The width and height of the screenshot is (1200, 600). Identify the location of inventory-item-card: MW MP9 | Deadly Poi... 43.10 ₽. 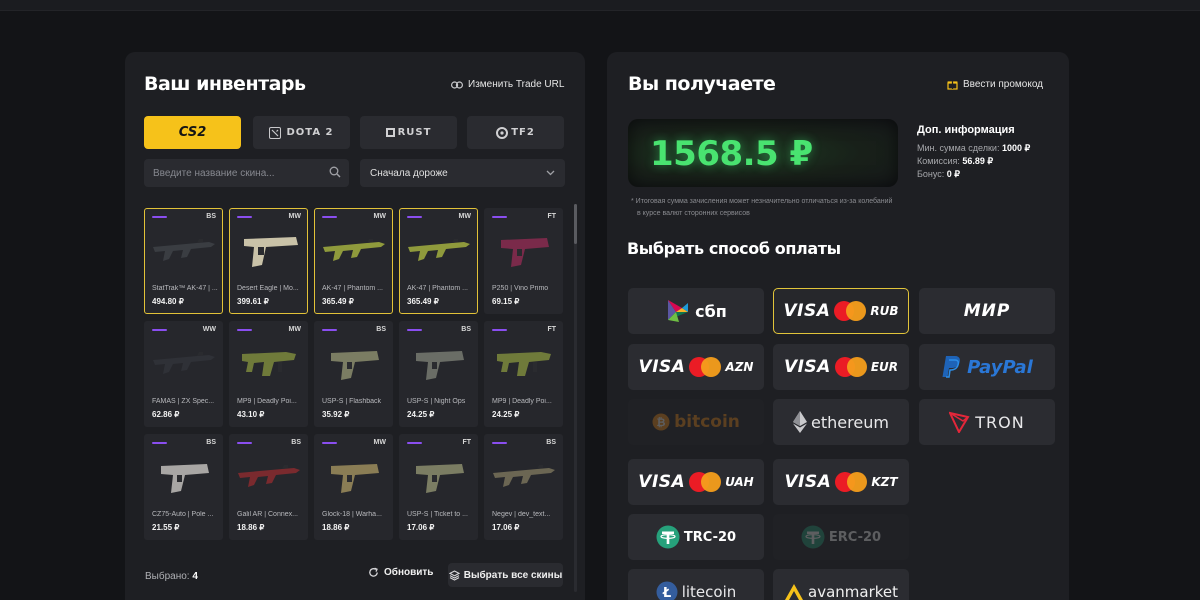
(268, 374).